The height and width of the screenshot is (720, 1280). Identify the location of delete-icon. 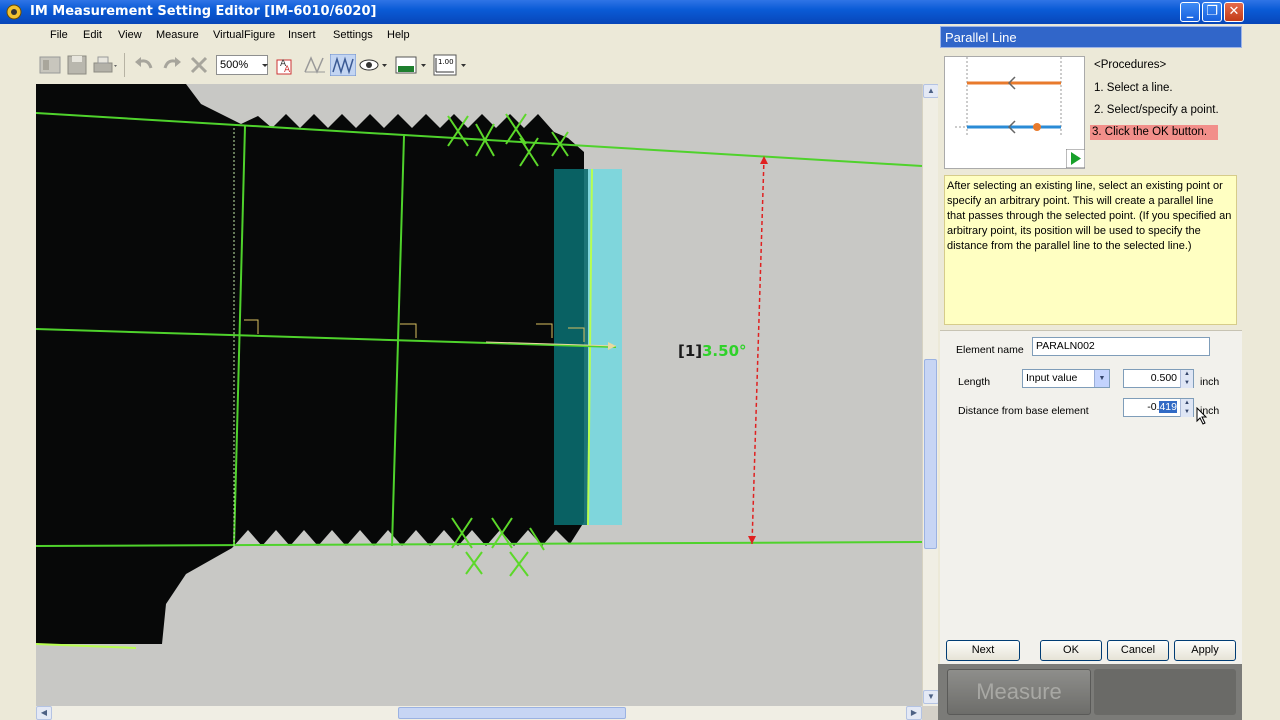
(199, 65).